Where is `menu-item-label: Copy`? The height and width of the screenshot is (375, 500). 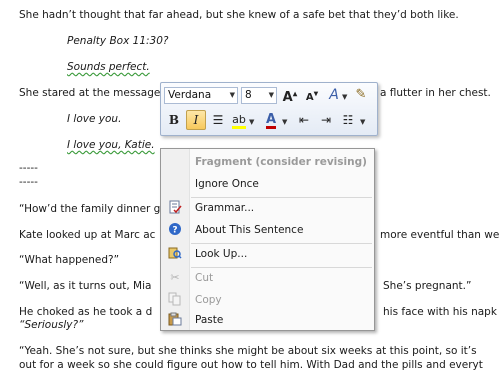 menu-item-label: Copy is located at coordinates (208, 300).